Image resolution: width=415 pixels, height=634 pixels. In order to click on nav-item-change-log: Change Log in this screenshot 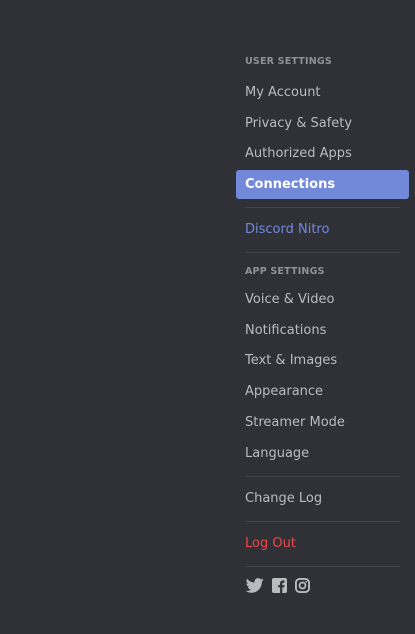, I will do `click(322, 498)`.